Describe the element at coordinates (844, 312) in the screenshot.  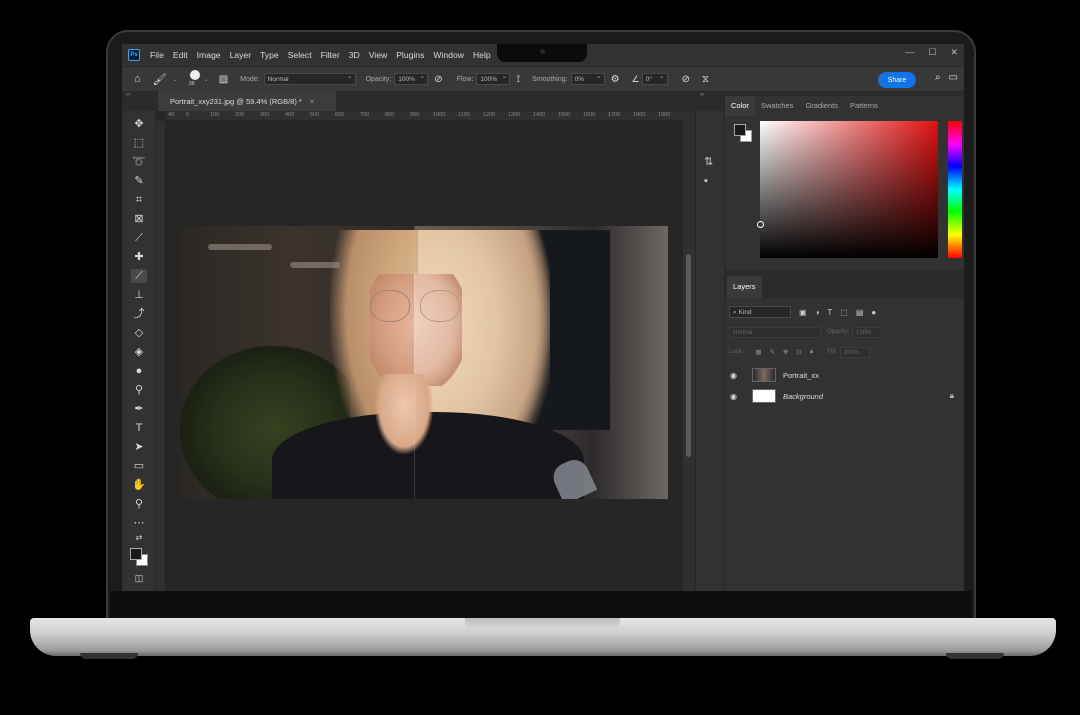
I see `shape-filter-icon: ⬚` at that location.